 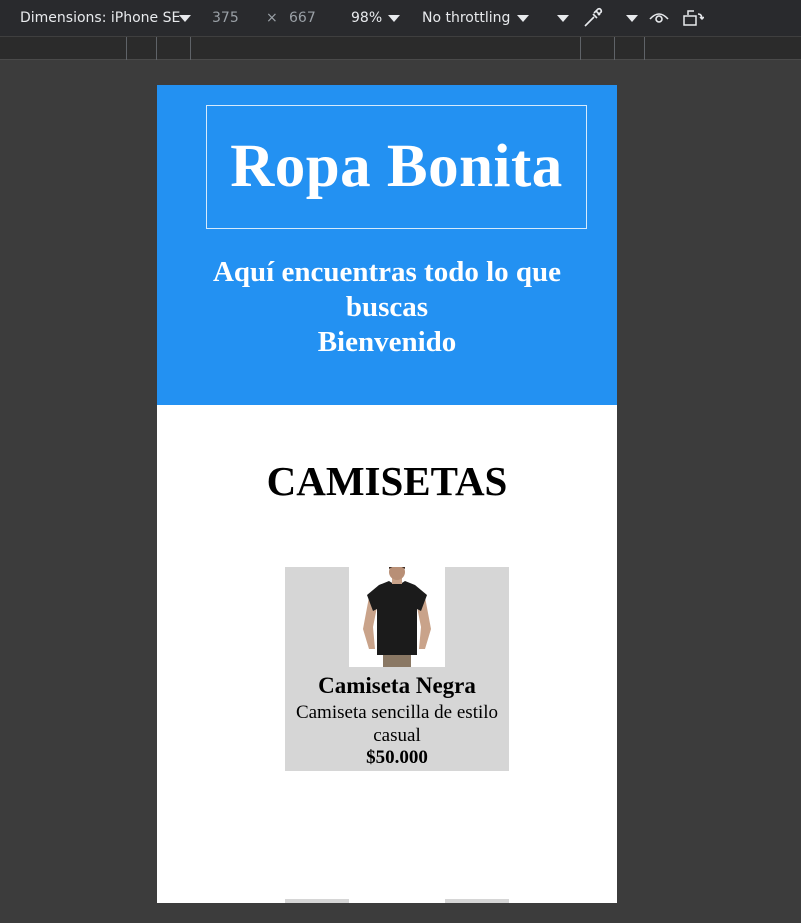 I want to click on product-description: Camiseta sencilla de estilo casual, so click(x=397, y=724).